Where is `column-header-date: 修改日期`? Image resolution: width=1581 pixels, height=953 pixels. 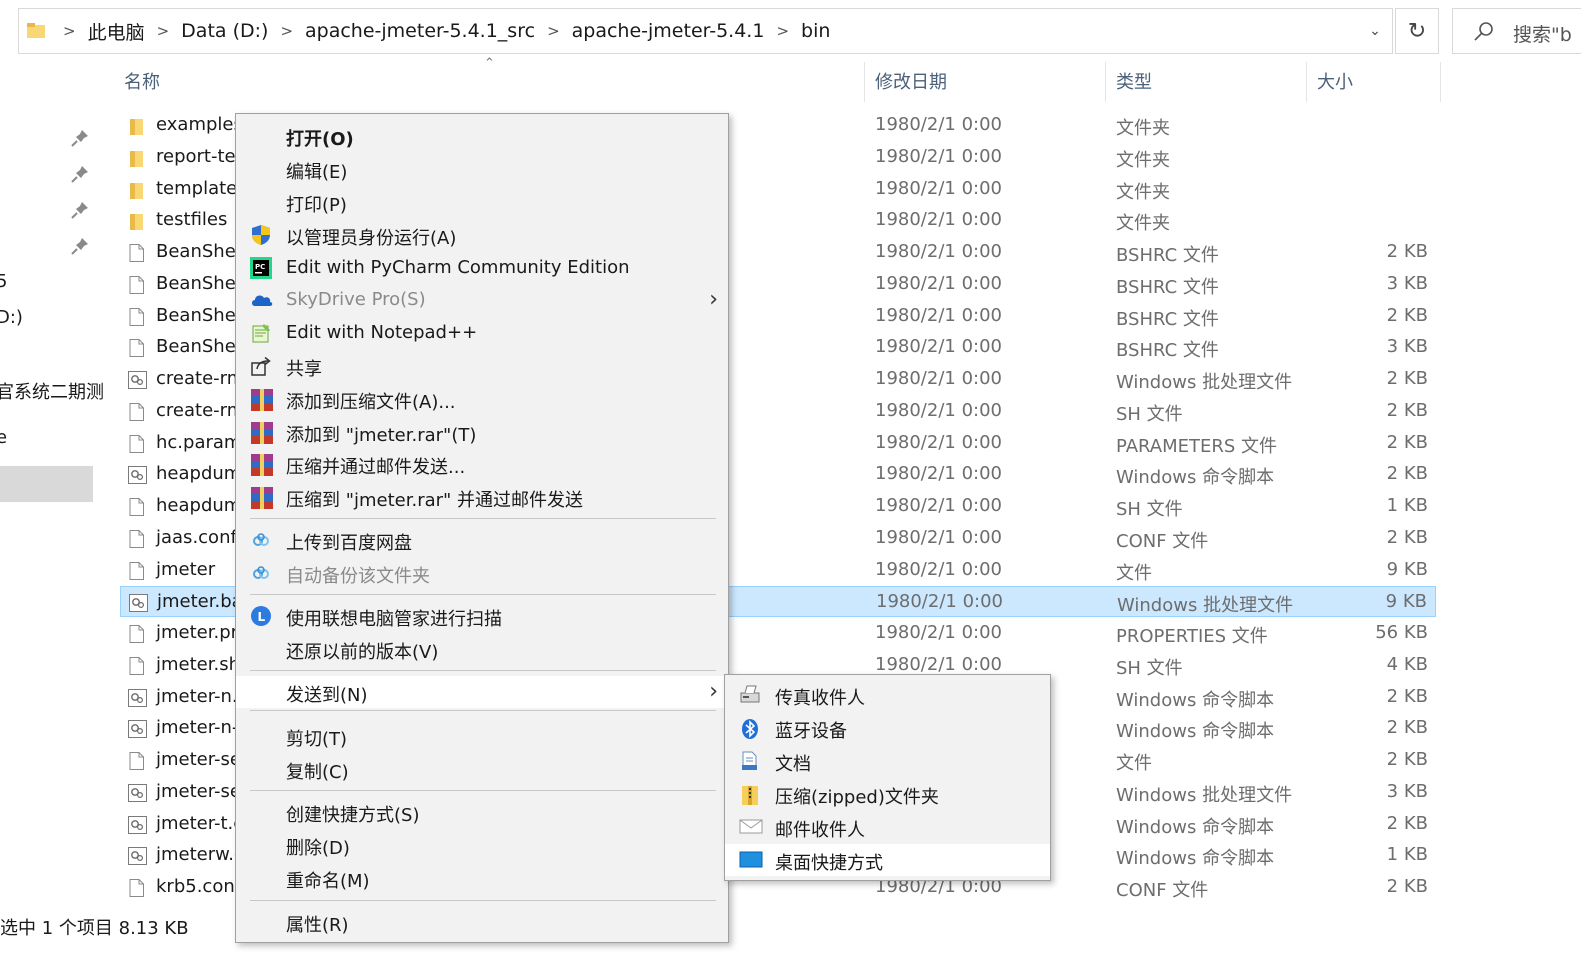 column-header-date: 修改日期 is located at coordinates (911, 81).